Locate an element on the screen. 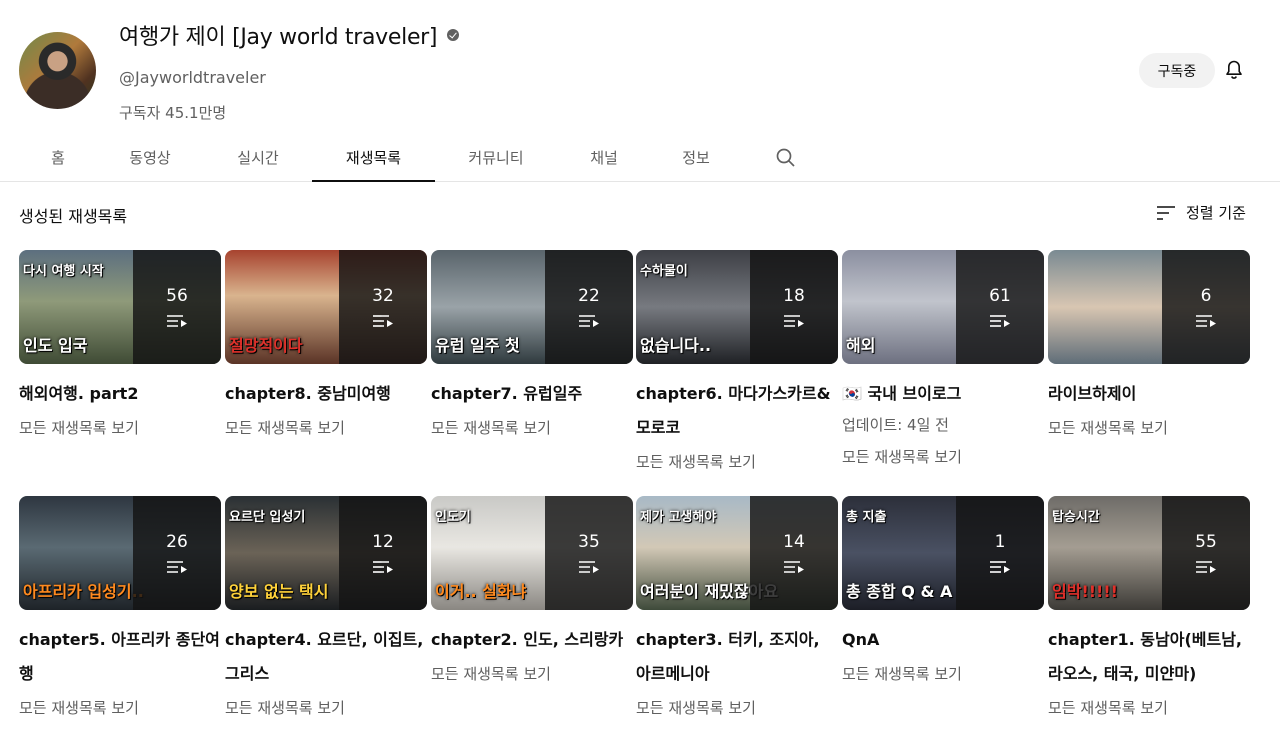 This screenshot has height=739, width=1280. video-count: 6 is located at coordinates (1206, 296).